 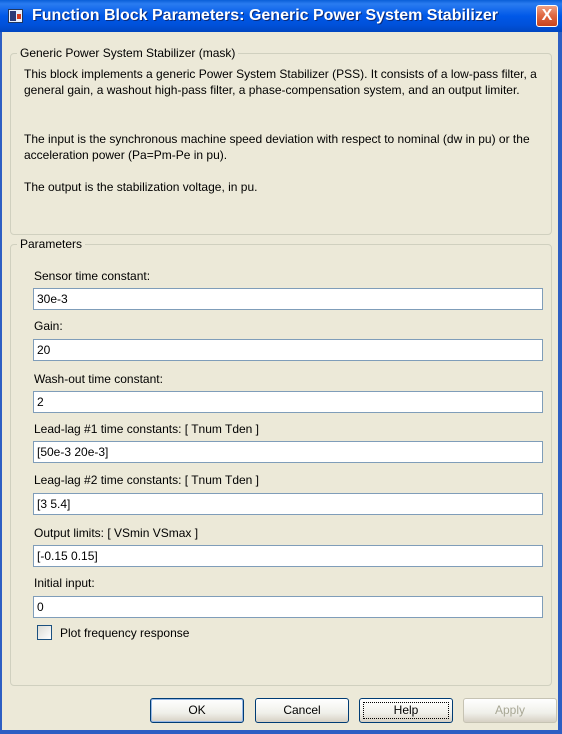 What do you see at coordinates (406, 710) in the screenshot?
I see `help-button: Help` at bounding box center [406, 710].